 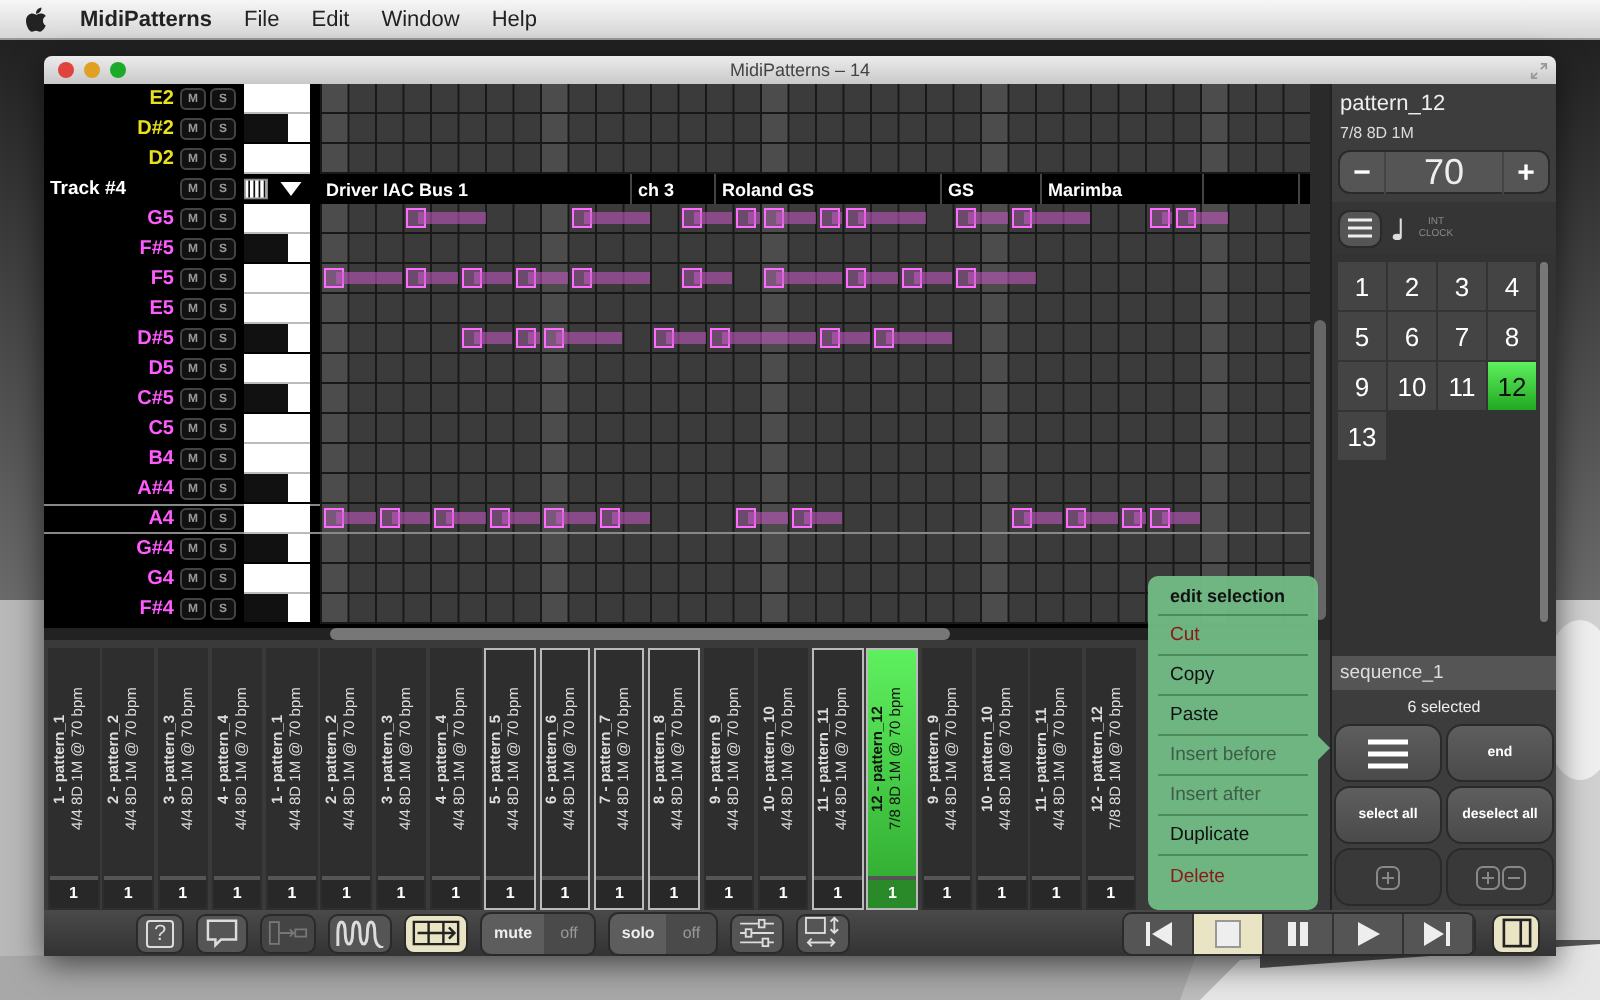 I want to click on help-button: ?, so click(x=160, y=933).